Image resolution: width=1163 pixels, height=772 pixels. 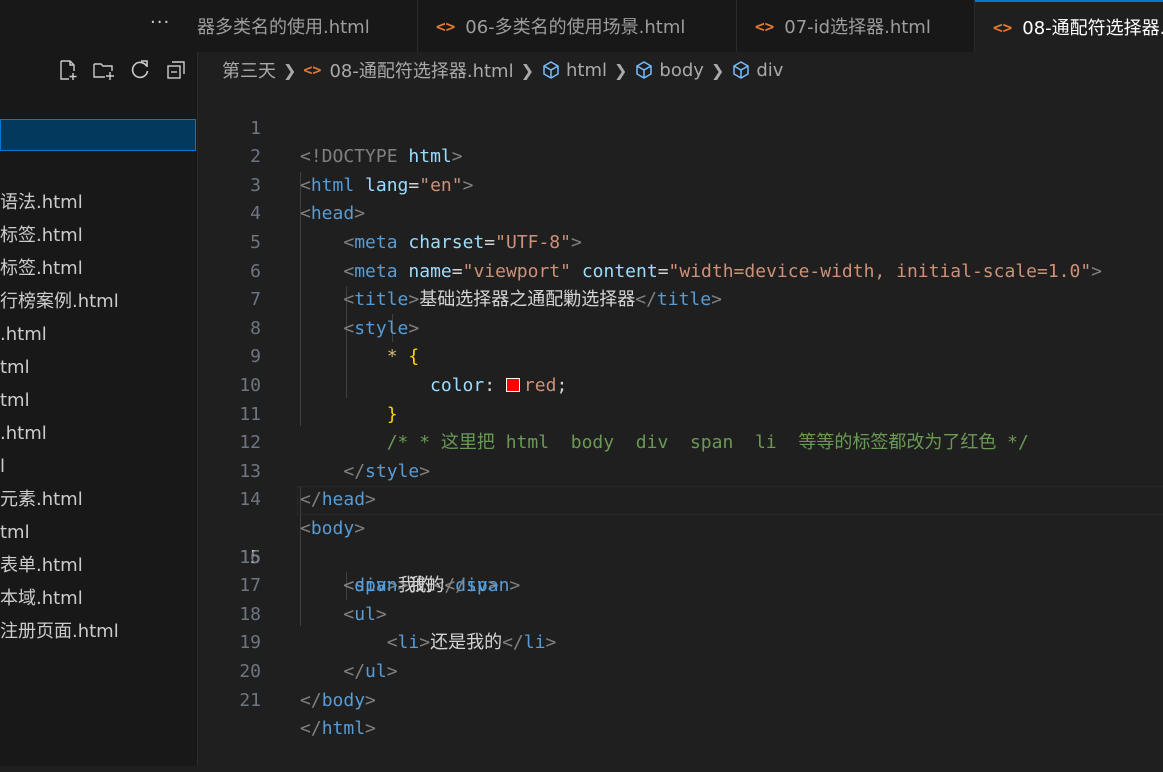 What do you see at coordinates (680, 212) in the screenshot?
I see `code-line: 4 <meta charset="UTF-8">` at bounding box center [680, 212].